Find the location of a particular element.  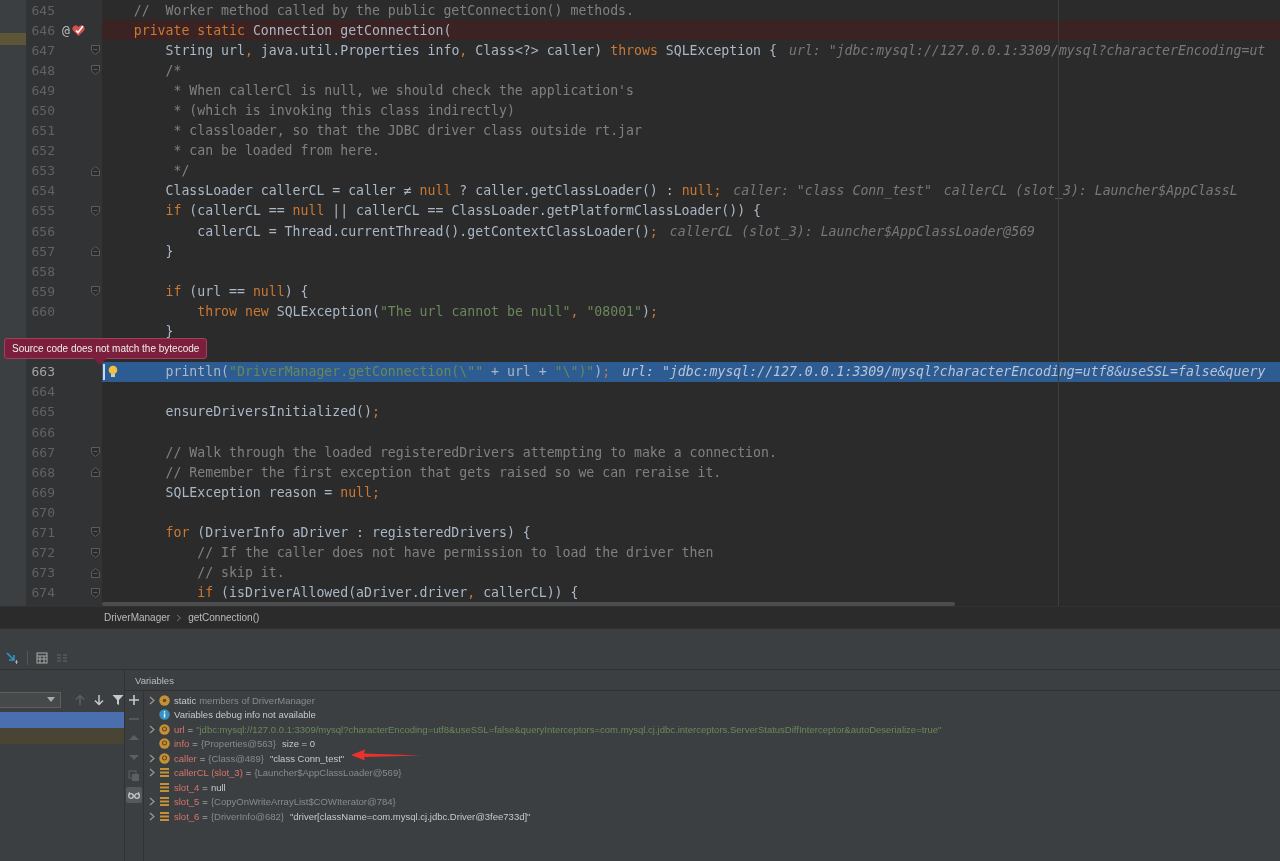

variable-entry: static members of DriverManager is located at coordinates (244, 700).